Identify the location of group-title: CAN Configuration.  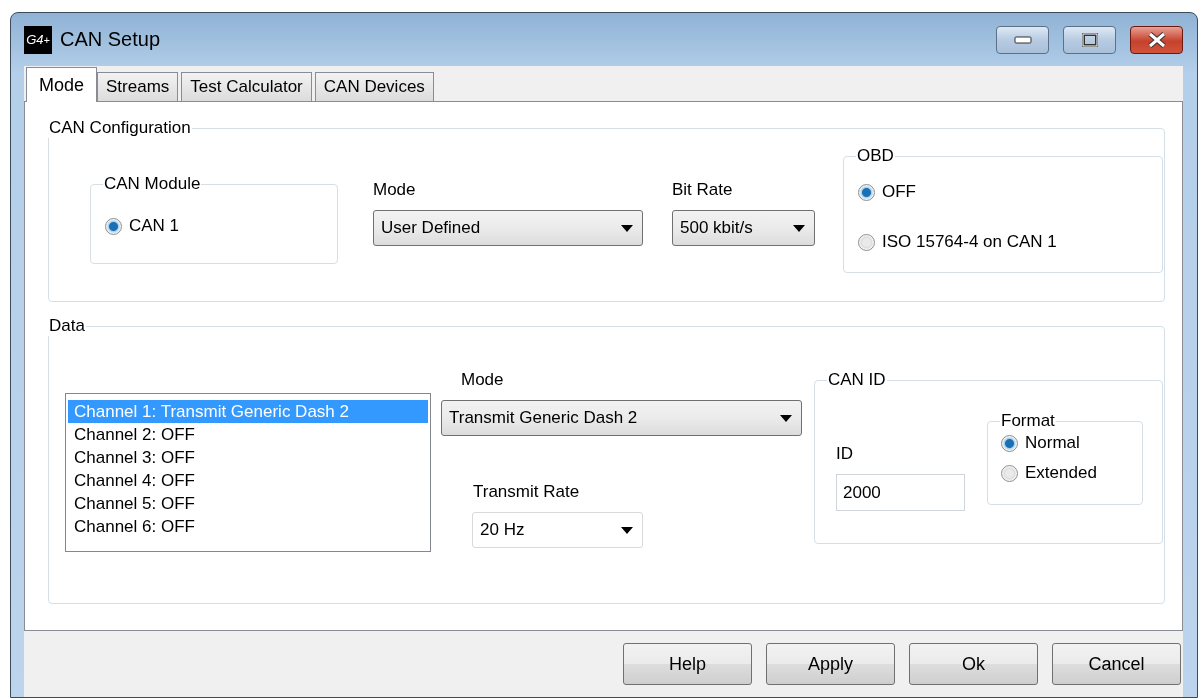
(120, 128).